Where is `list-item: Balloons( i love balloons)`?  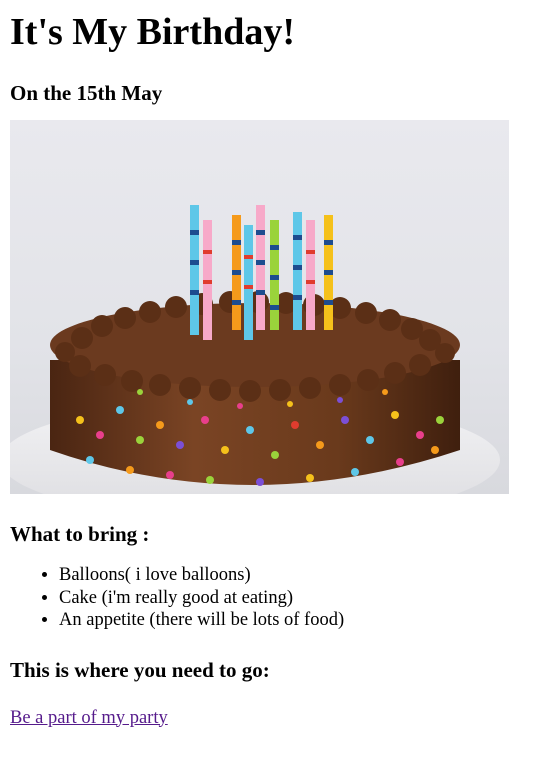
list-item: Balloons( i love balloons) is located at coordinates (296, 575).